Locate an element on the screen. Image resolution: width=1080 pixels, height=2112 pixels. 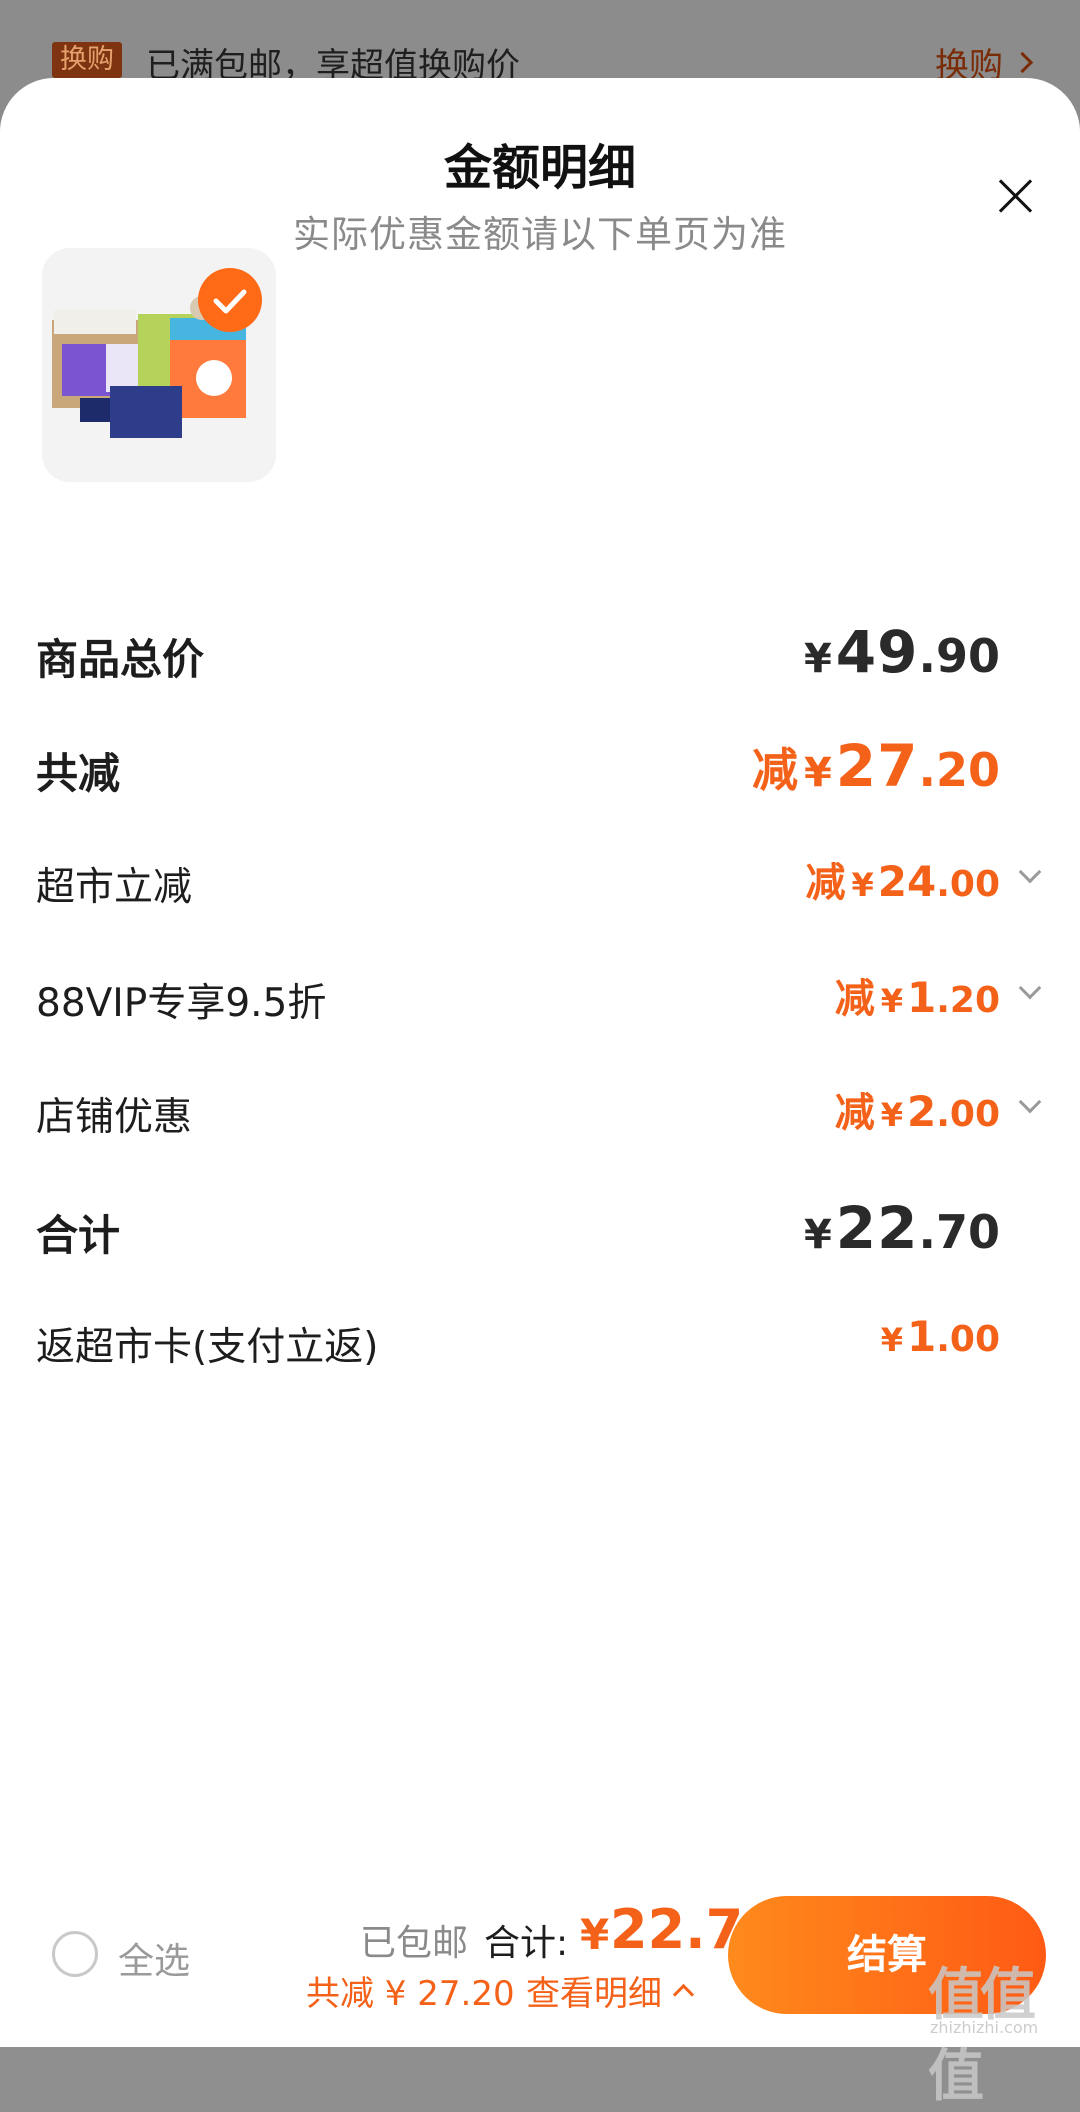
supermarket-discount-row: 超市立减 减 ¥ 24 .00 is located at coordinates (540, 880).